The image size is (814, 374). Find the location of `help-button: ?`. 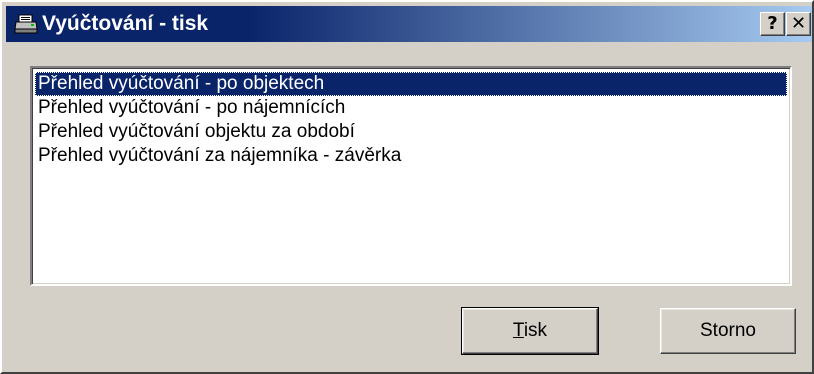

help-button: ? is located at coordinates (772, 24).